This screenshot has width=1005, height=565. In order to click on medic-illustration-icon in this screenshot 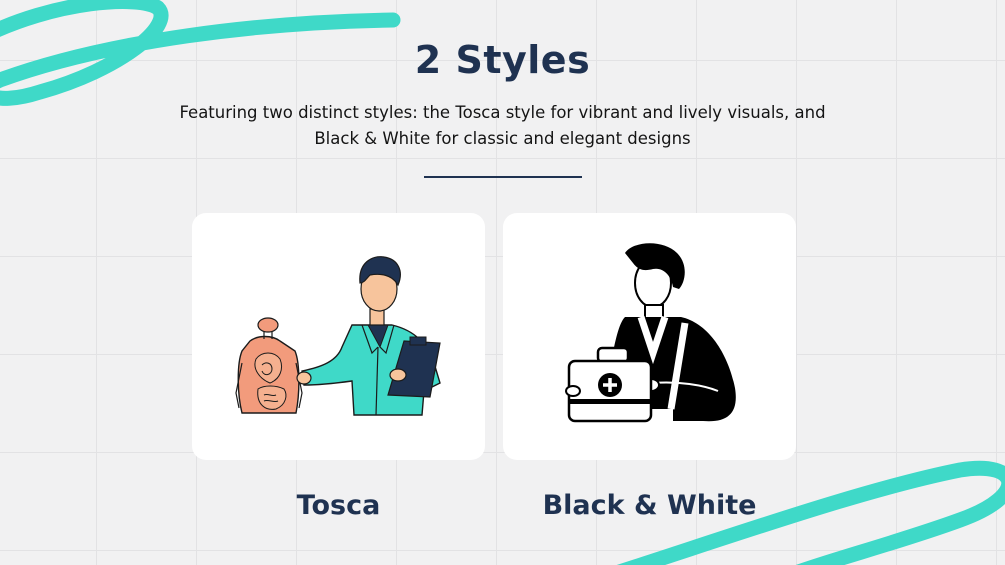, I will do `click(650, 333)`.